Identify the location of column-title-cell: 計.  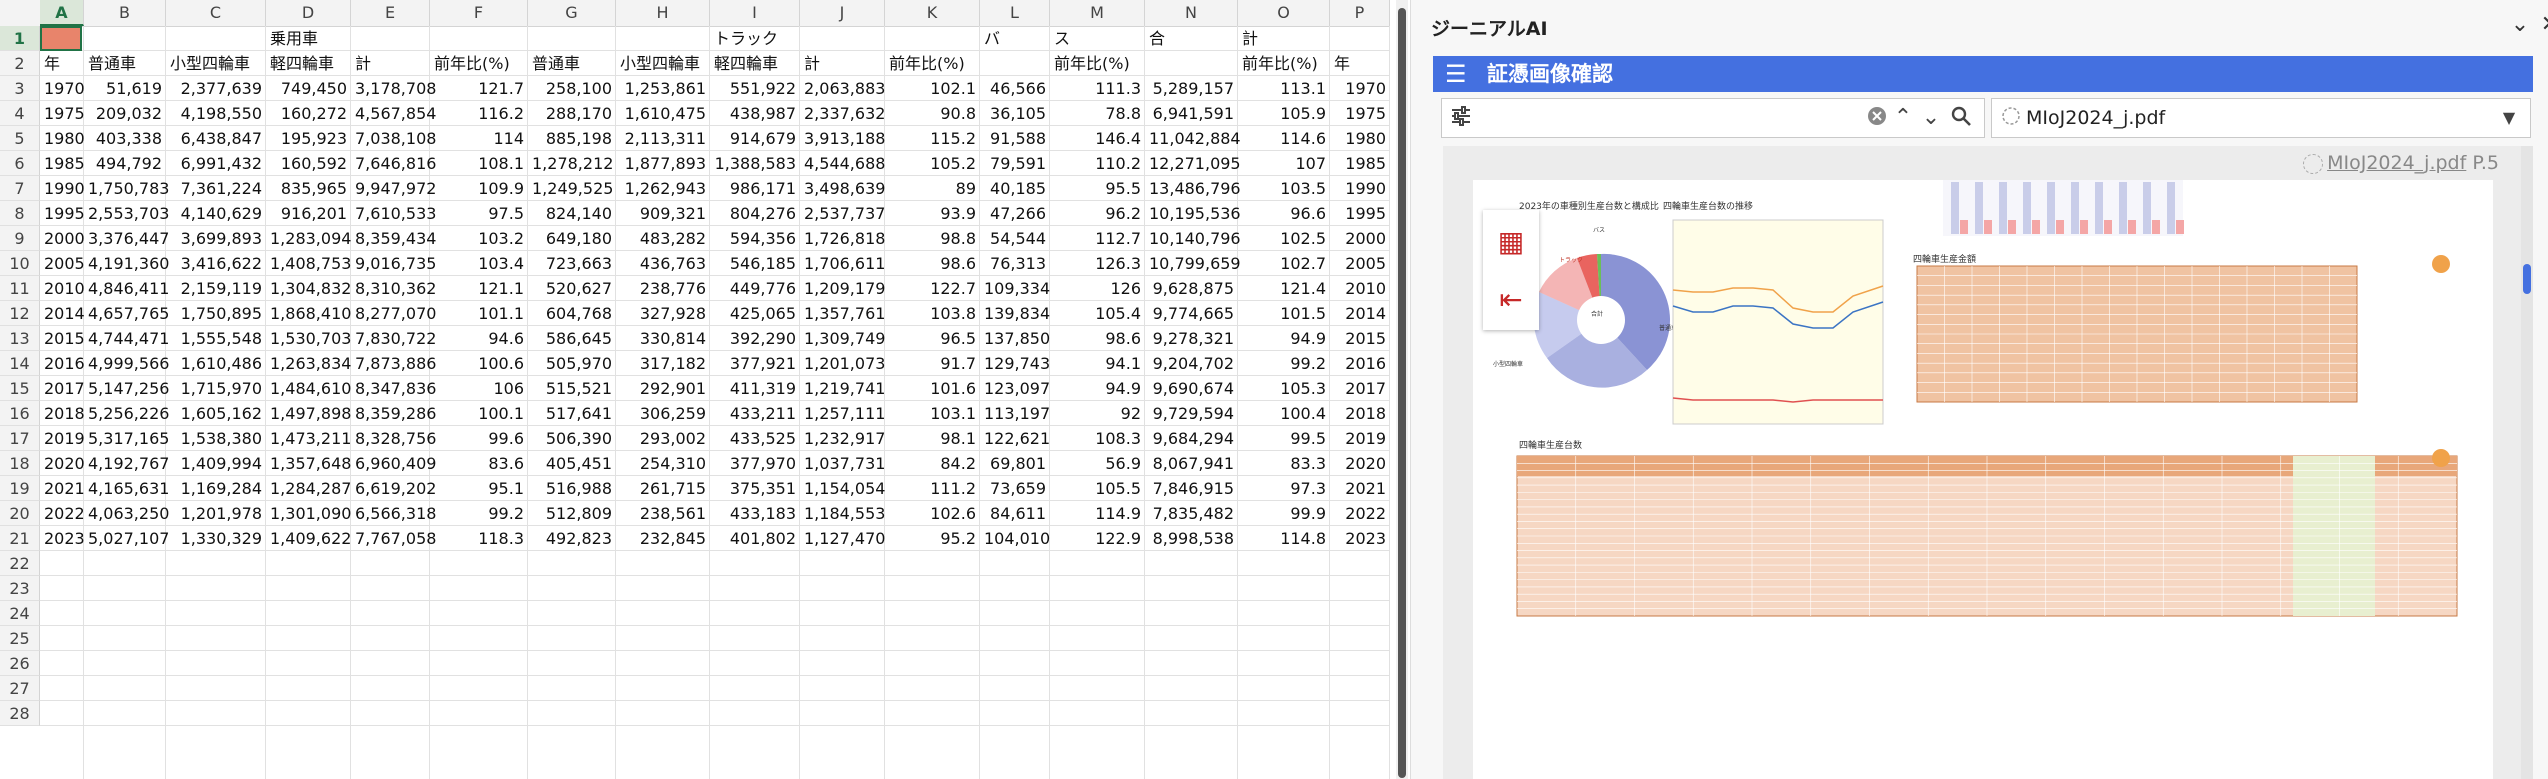
(842, 63).